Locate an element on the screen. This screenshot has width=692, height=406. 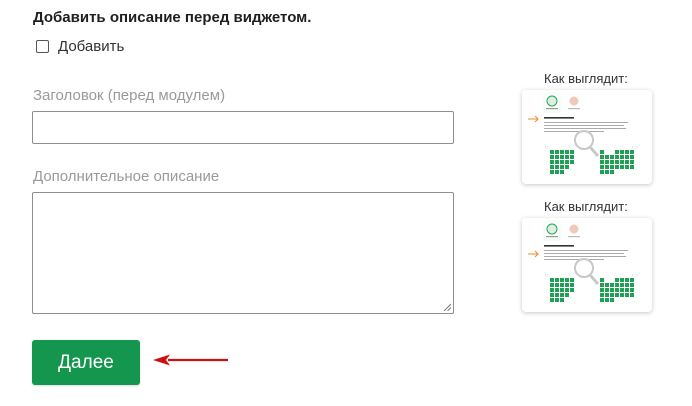
red-arrow-icon is located at coordinates (190, 360).